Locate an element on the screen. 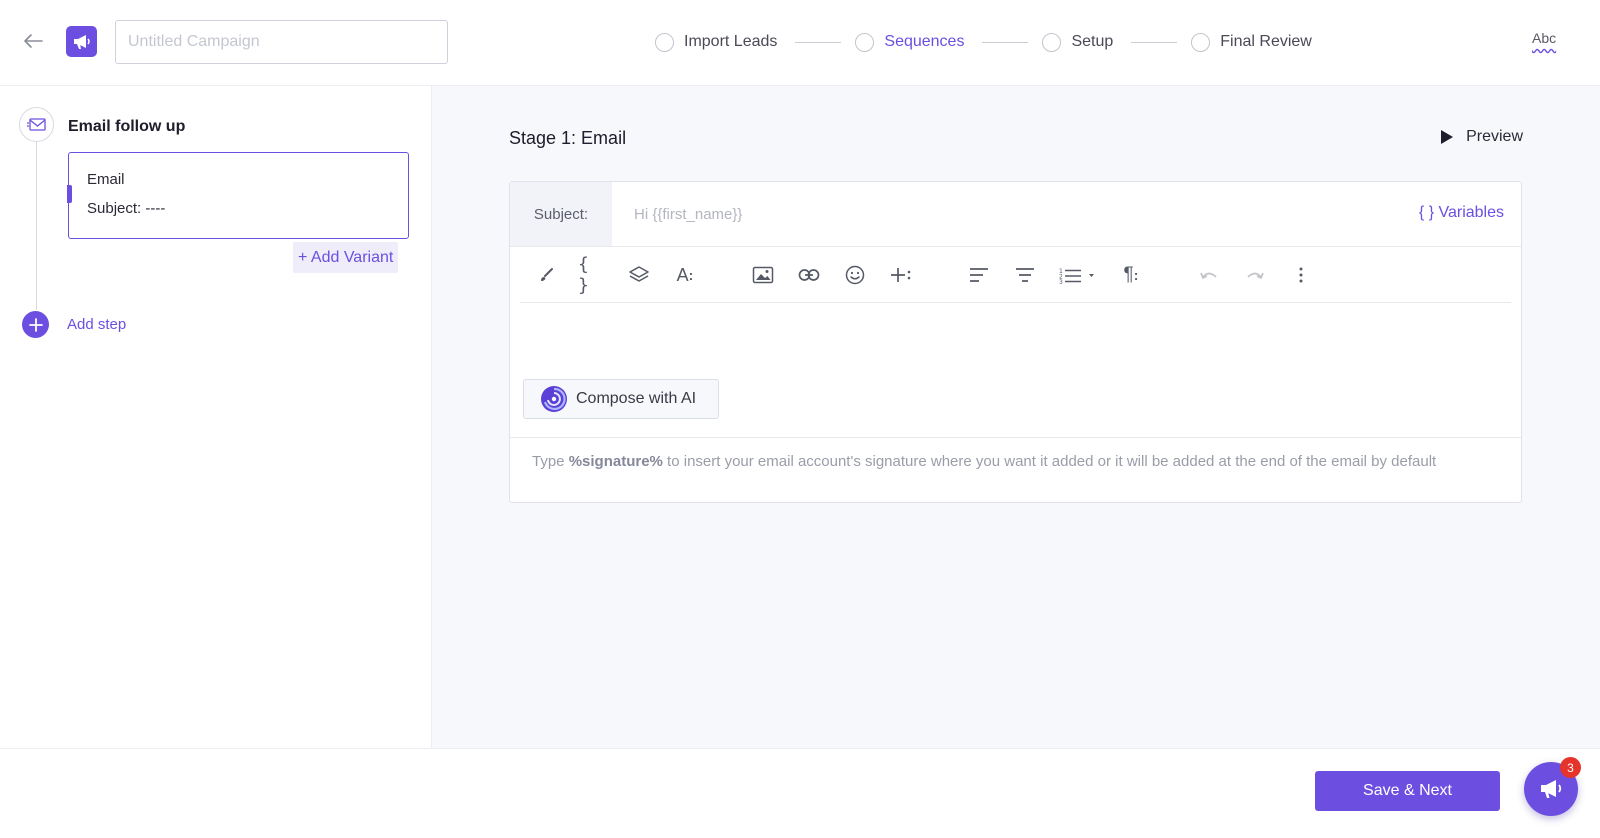 The width and height of the screenshot is (1600, 838). add-step-button: Add step is located at coordinates (96, 324).